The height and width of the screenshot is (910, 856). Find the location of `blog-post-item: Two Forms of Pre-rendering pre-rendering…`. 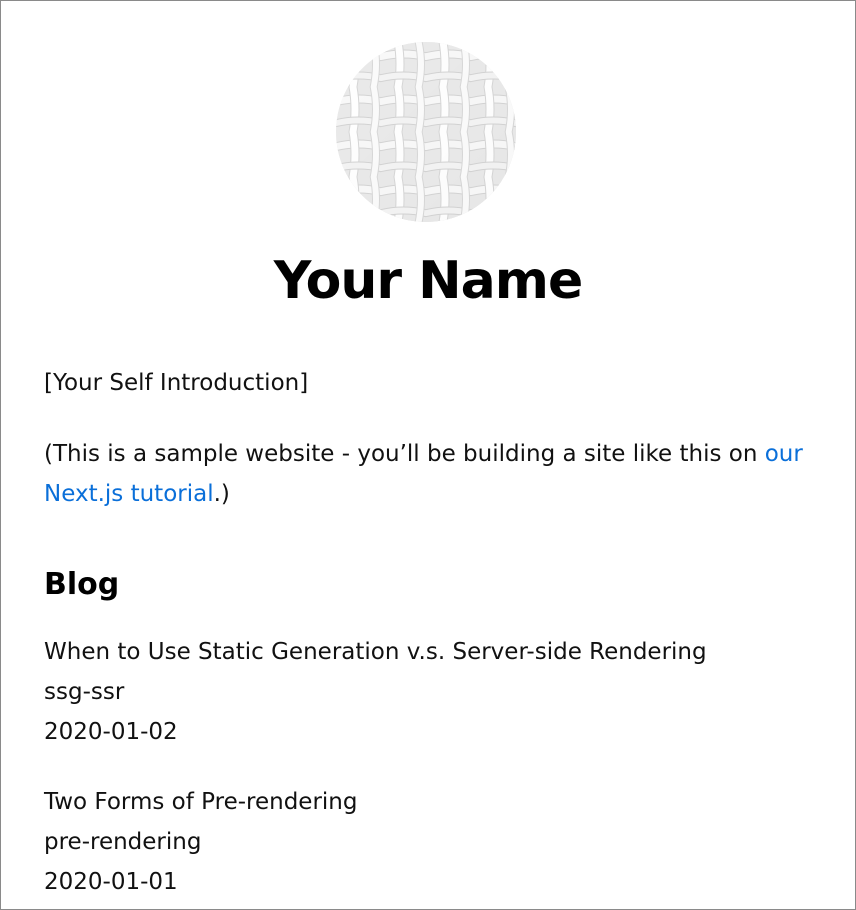

blog-post-item: Two Forms of Pre-rendering pre-rendering… is located at coordinates (200, 842).